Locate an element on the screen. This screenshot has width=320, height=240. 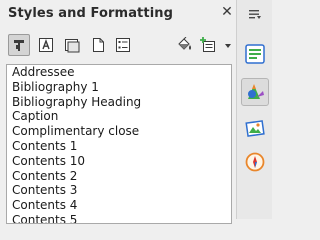
list-item: Addressee is located at coordinates (119, 72).